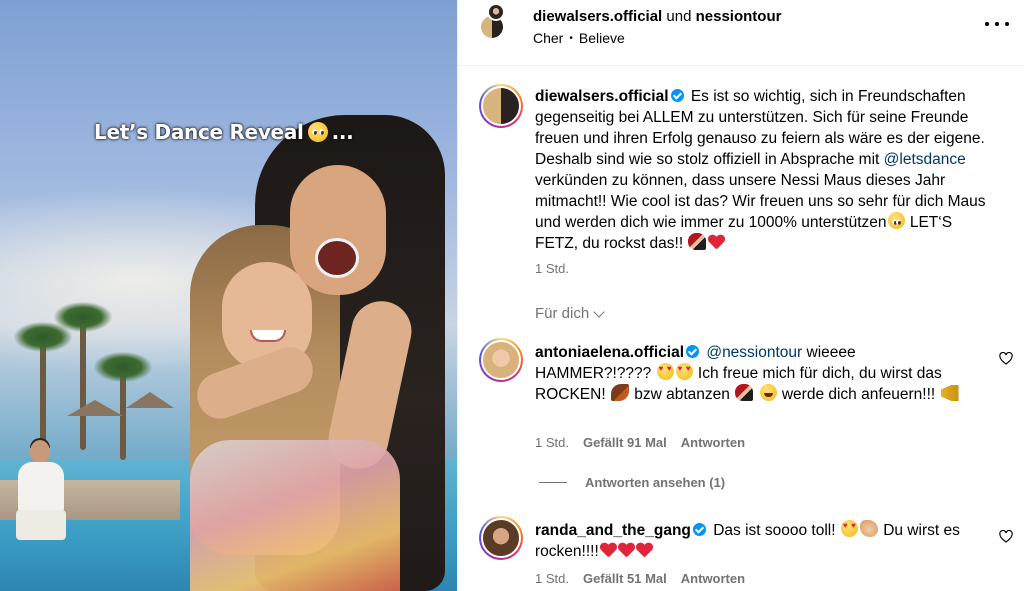 Image resolution: width=1024 pixels, height=591 pixels. Describe the element at coordinates (548, 38) in the screenshot. I see `song-artist: Cher` at that location.